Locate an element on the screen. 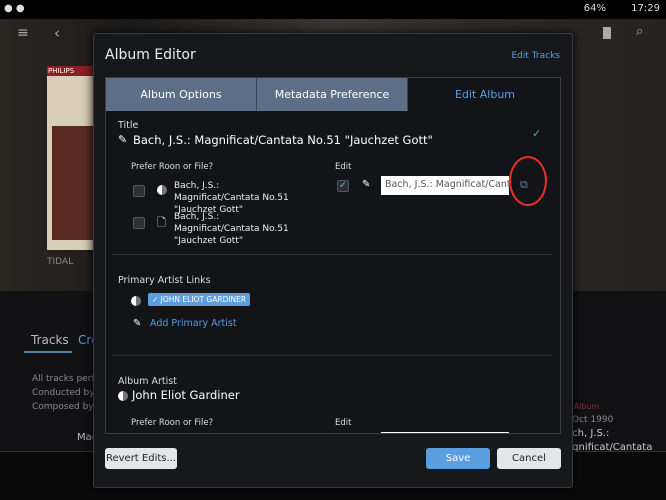 This screenshot has height=500, width=666. edit-checkbox: ✓ is located at coordinates (343, 186).